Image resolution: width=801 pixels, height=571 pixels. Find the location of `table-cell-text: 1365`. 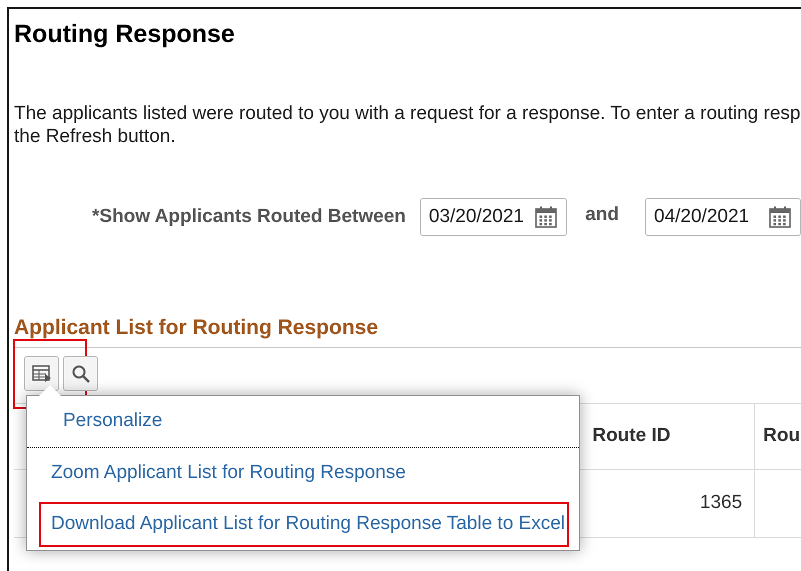

table-cell-text: 1365 is located at coordinates (721, 503).